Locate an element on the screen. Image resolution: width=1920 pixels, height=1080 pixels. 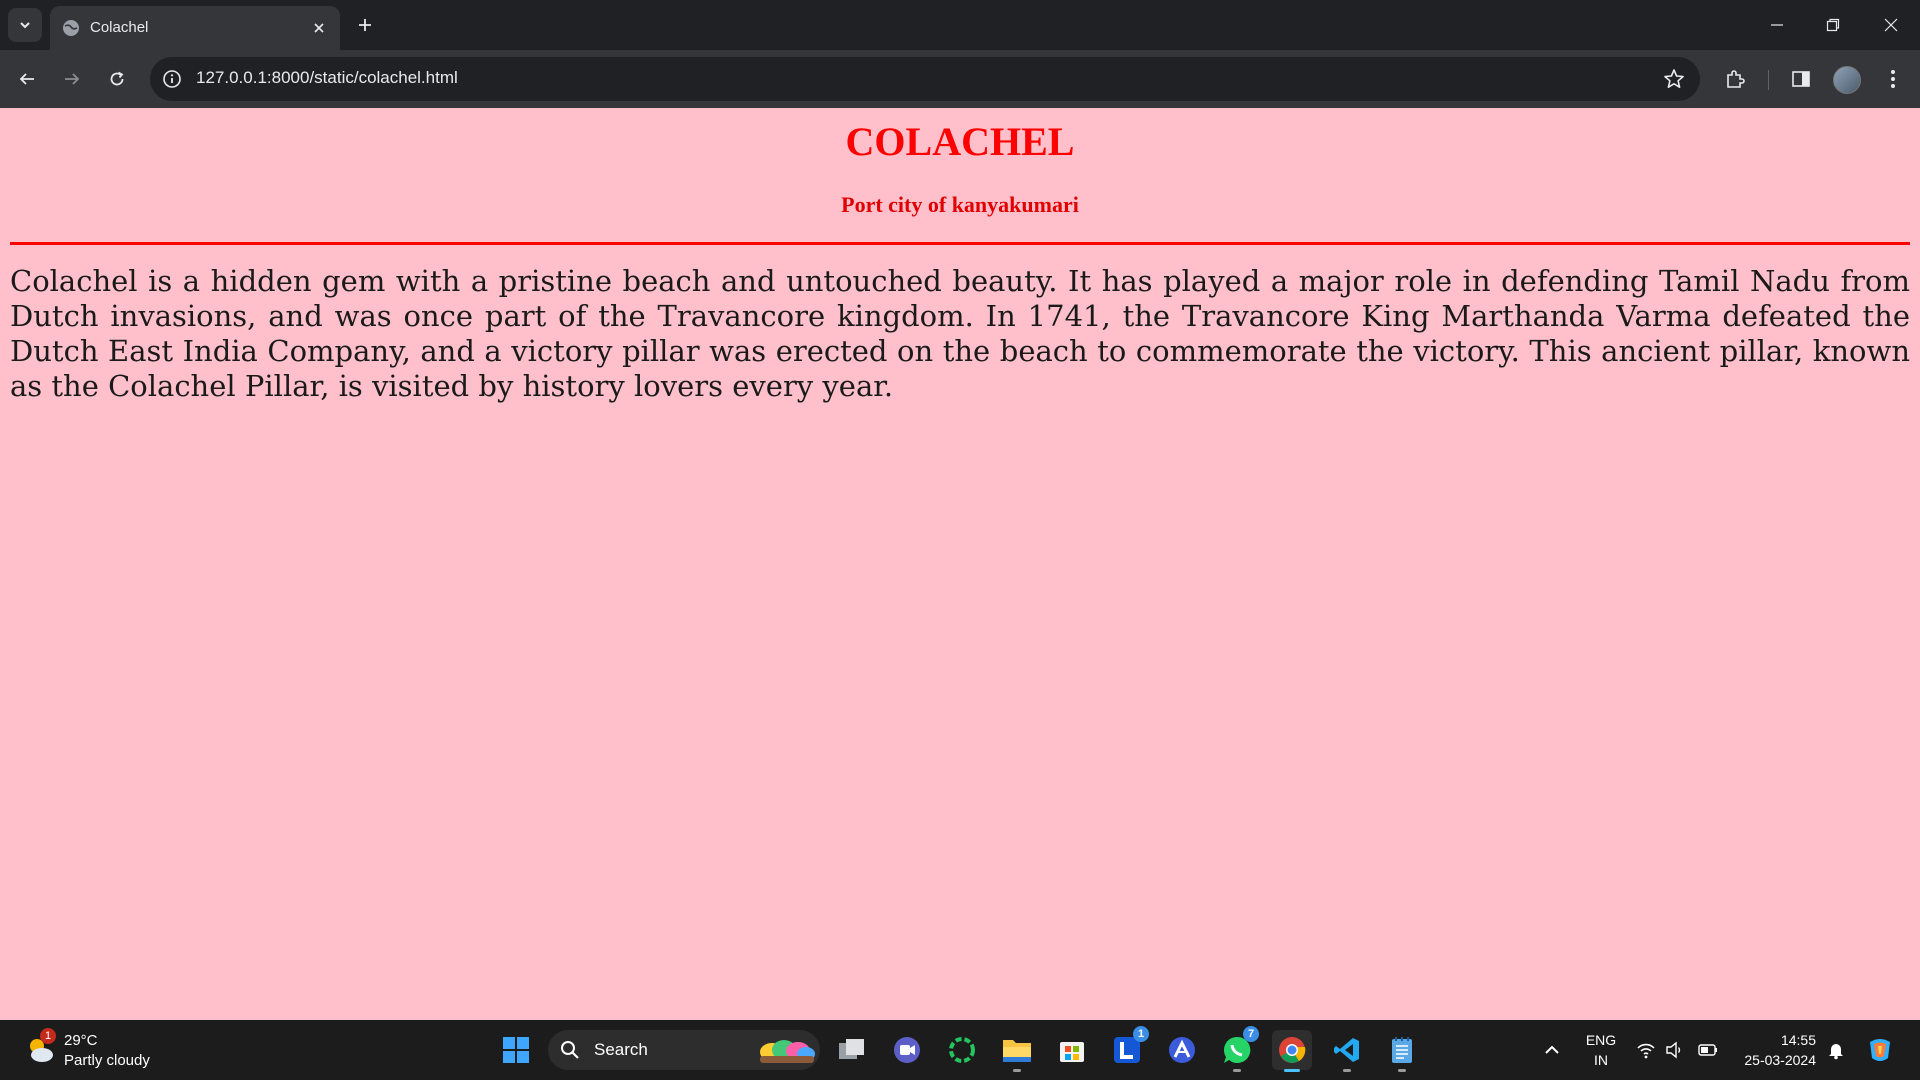
weather-condition: Partly cloudy is located at coordinates (107, 1060).